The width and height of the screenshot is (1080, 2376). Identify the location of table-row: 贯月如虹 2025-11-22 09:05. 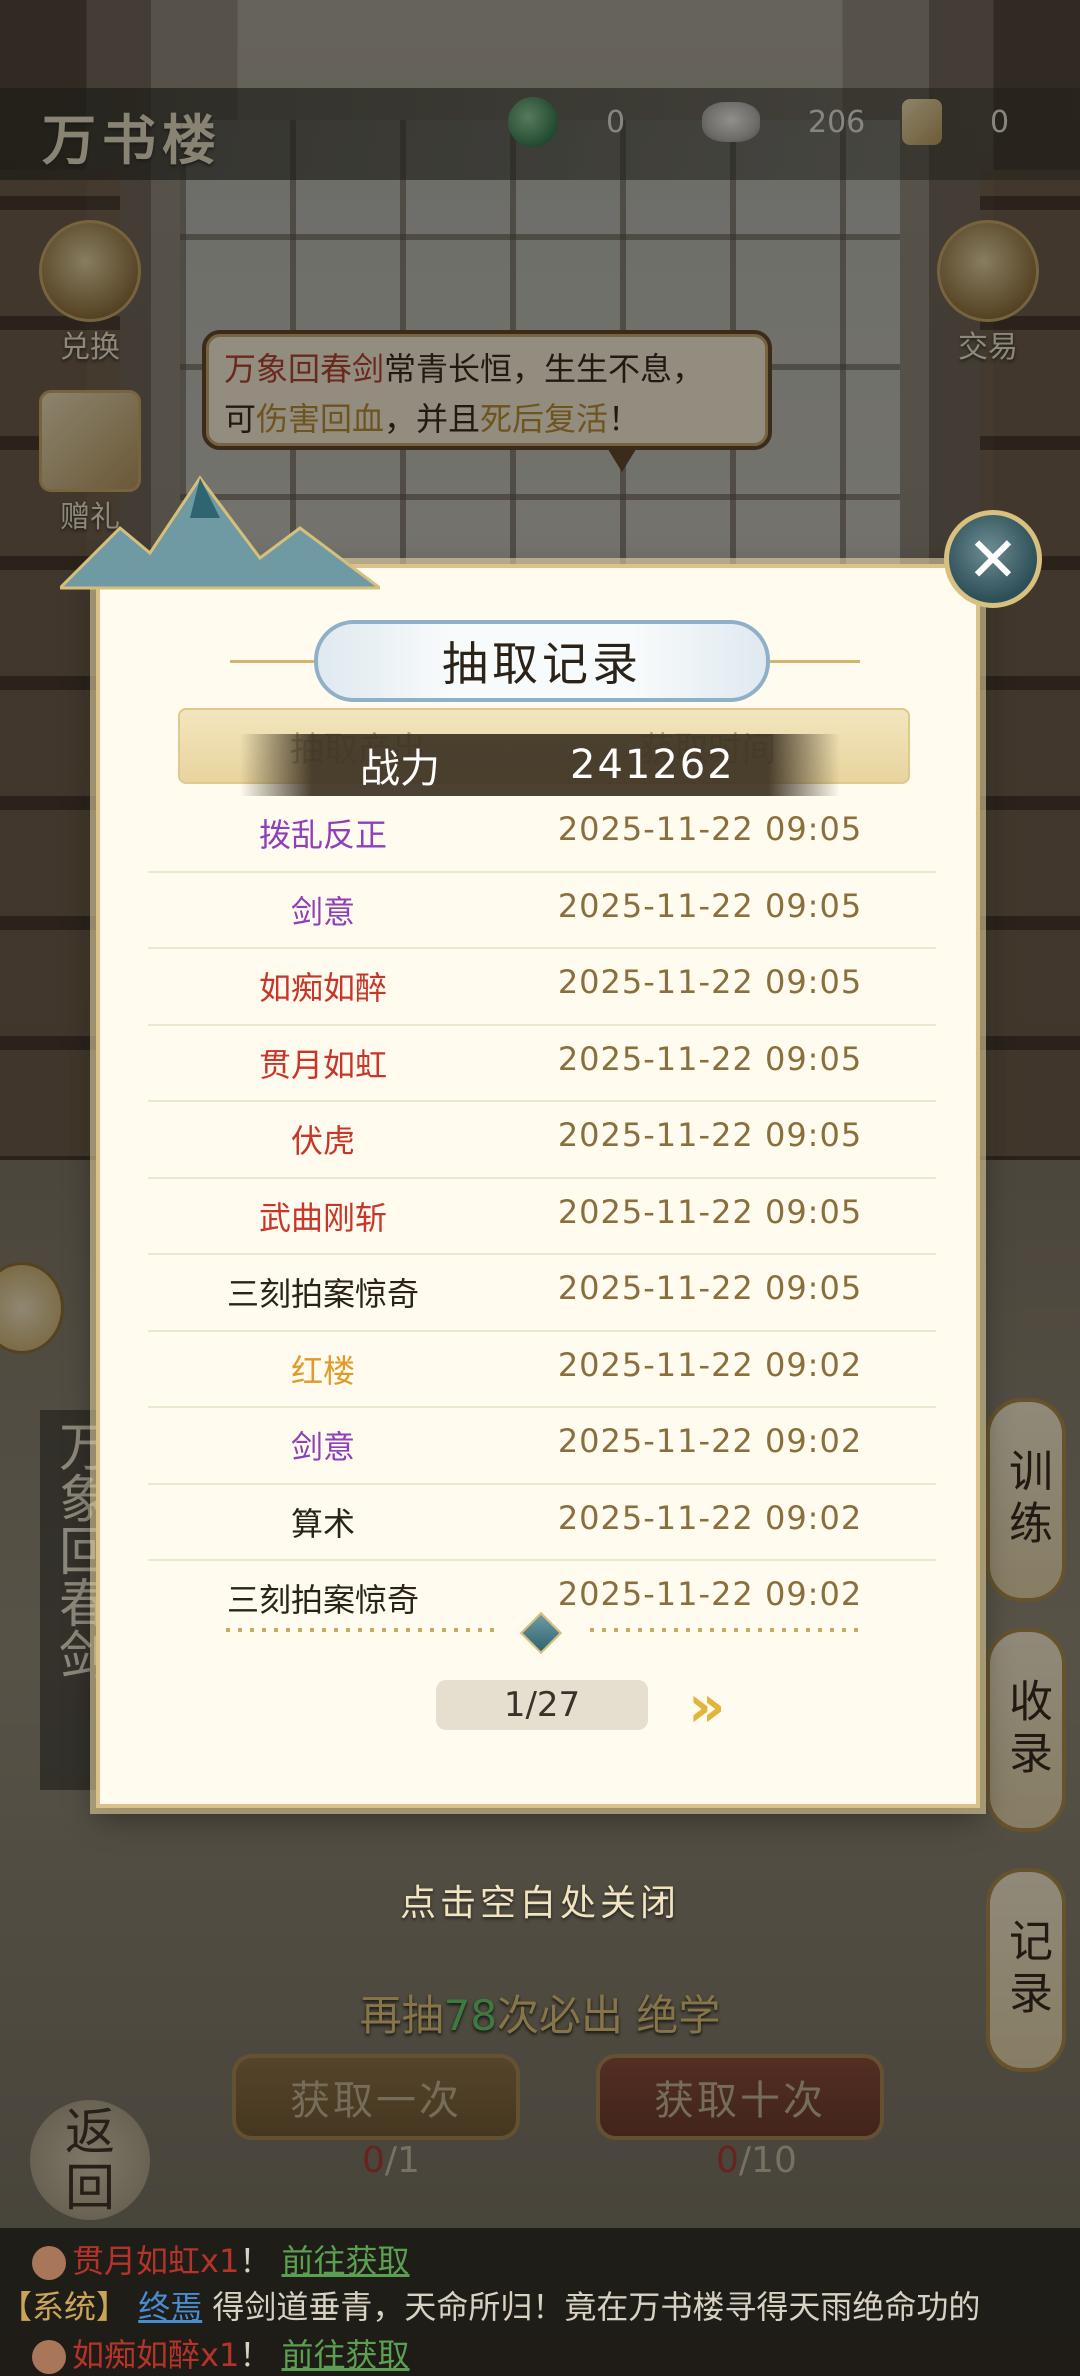
(542, 1064).